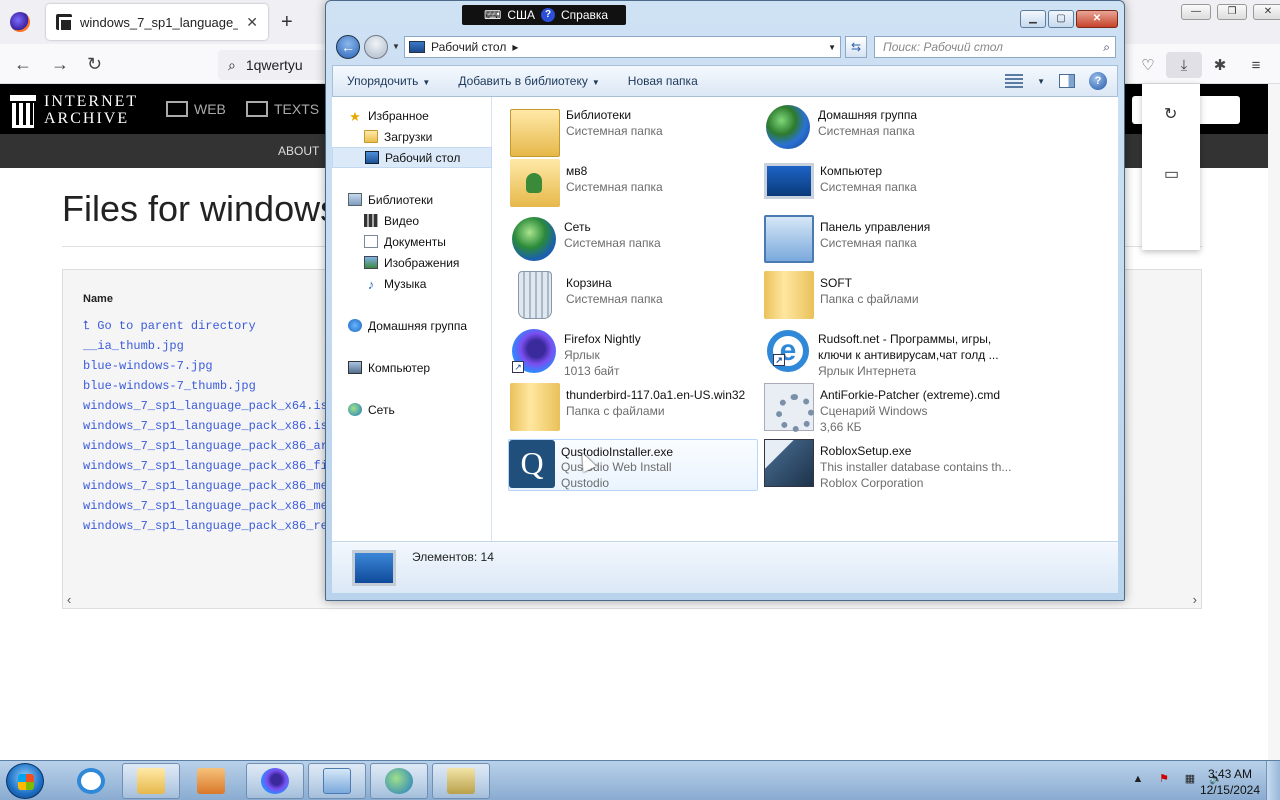 Image resolution: width=1280 pixels, height=800 pixels. Describe the element at coordinates (528, 81) in the screenshot. I see `add-to-library-button: Добавить в библиотеку ▼` at that location.